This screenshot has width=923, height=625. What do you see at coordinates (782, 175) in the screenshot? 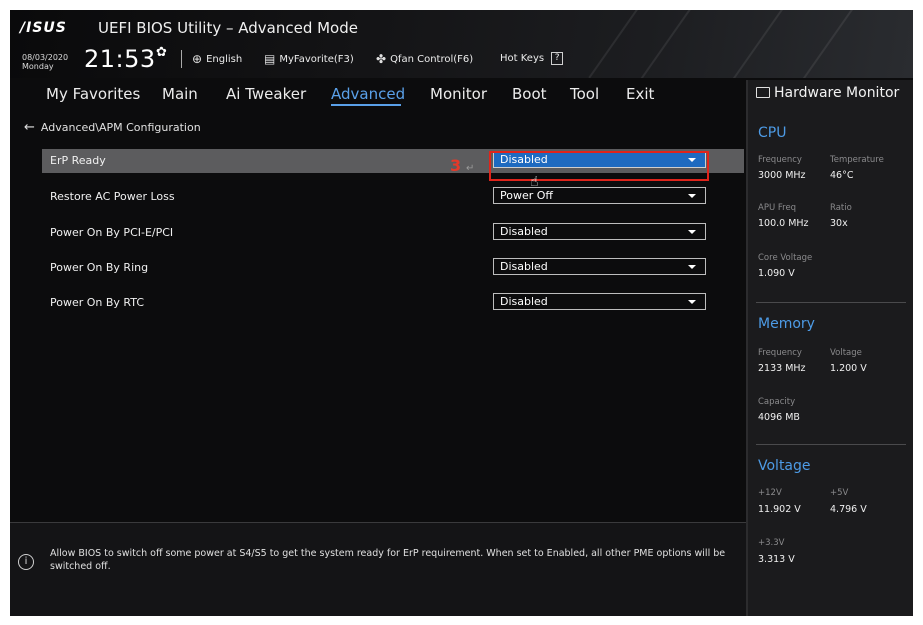
I see `cpu-frequency-value: 3000 MHz` at bounding box center [782, 175].